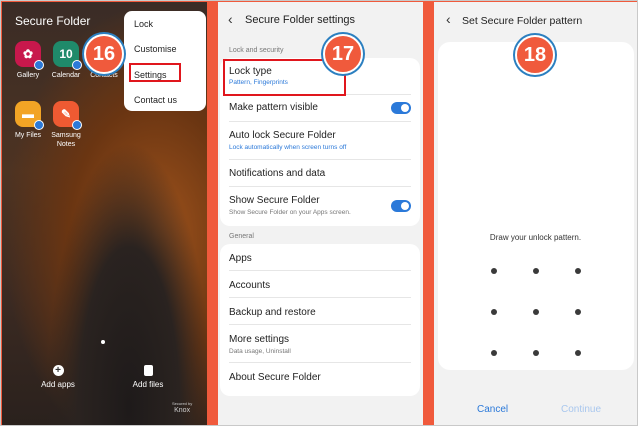  I want to click on calendar-day: 10, so click(66, 54).